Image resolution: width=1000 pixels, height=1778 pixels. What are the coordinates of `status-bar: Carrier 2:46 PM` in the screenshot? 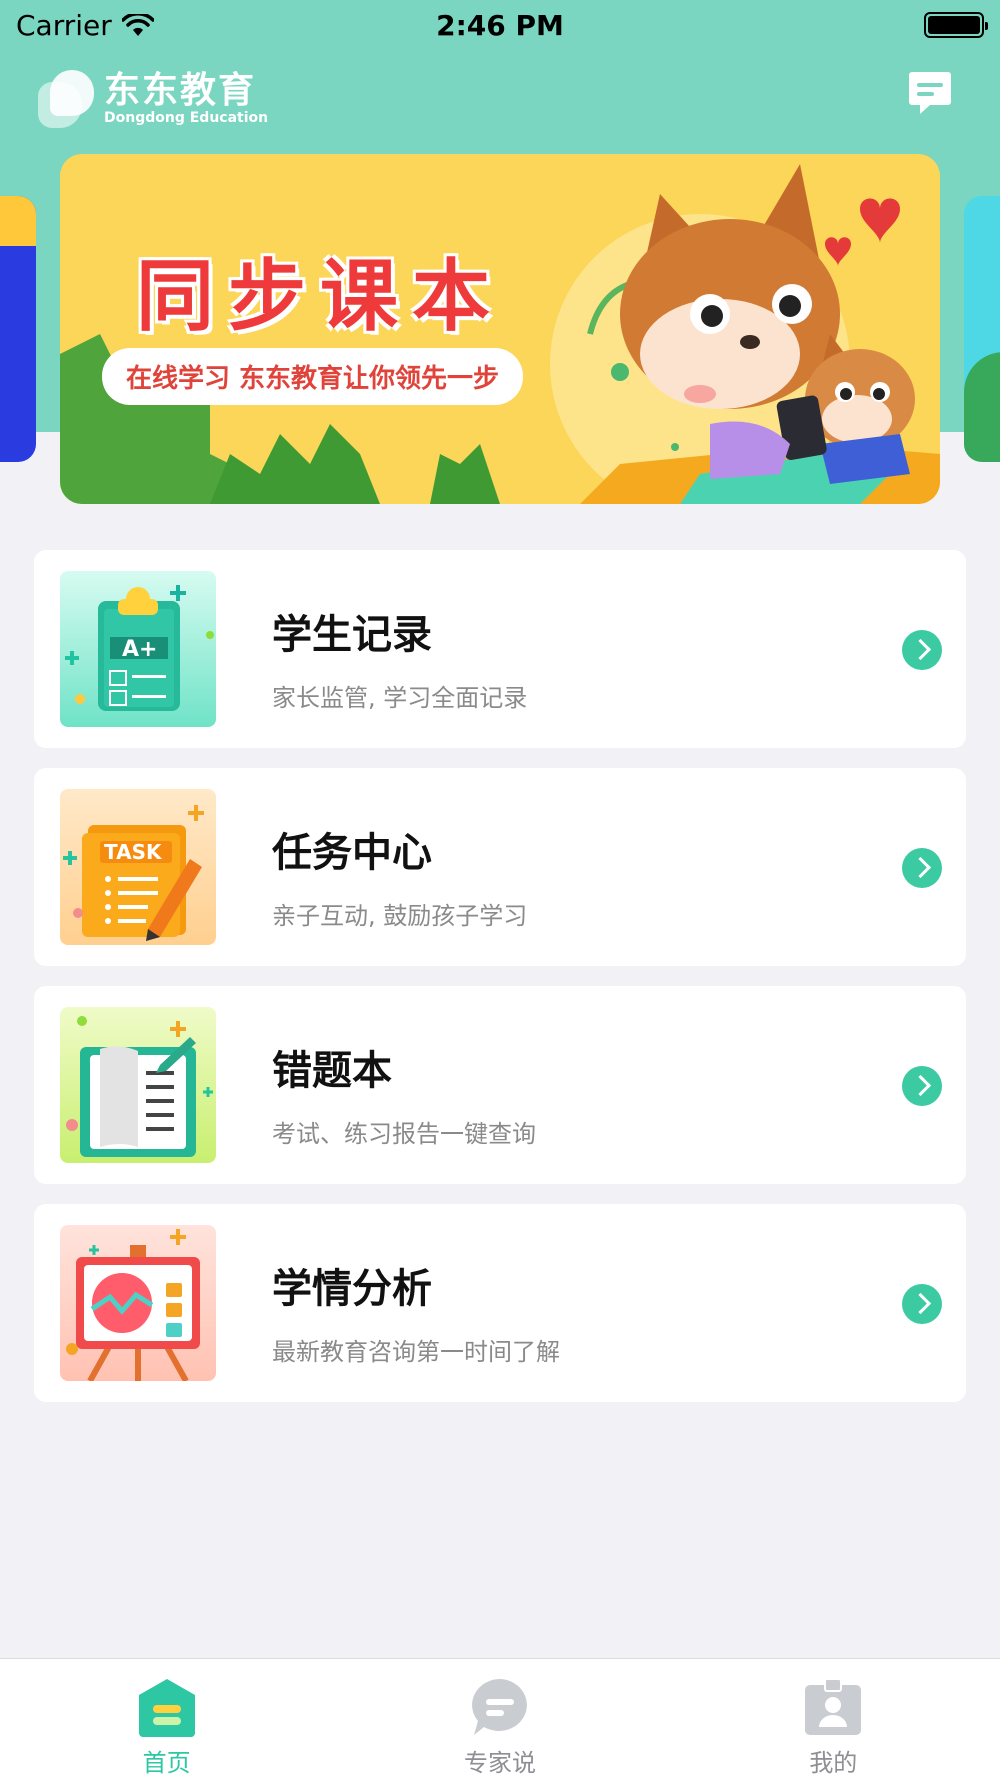 It's located at (500, 25).